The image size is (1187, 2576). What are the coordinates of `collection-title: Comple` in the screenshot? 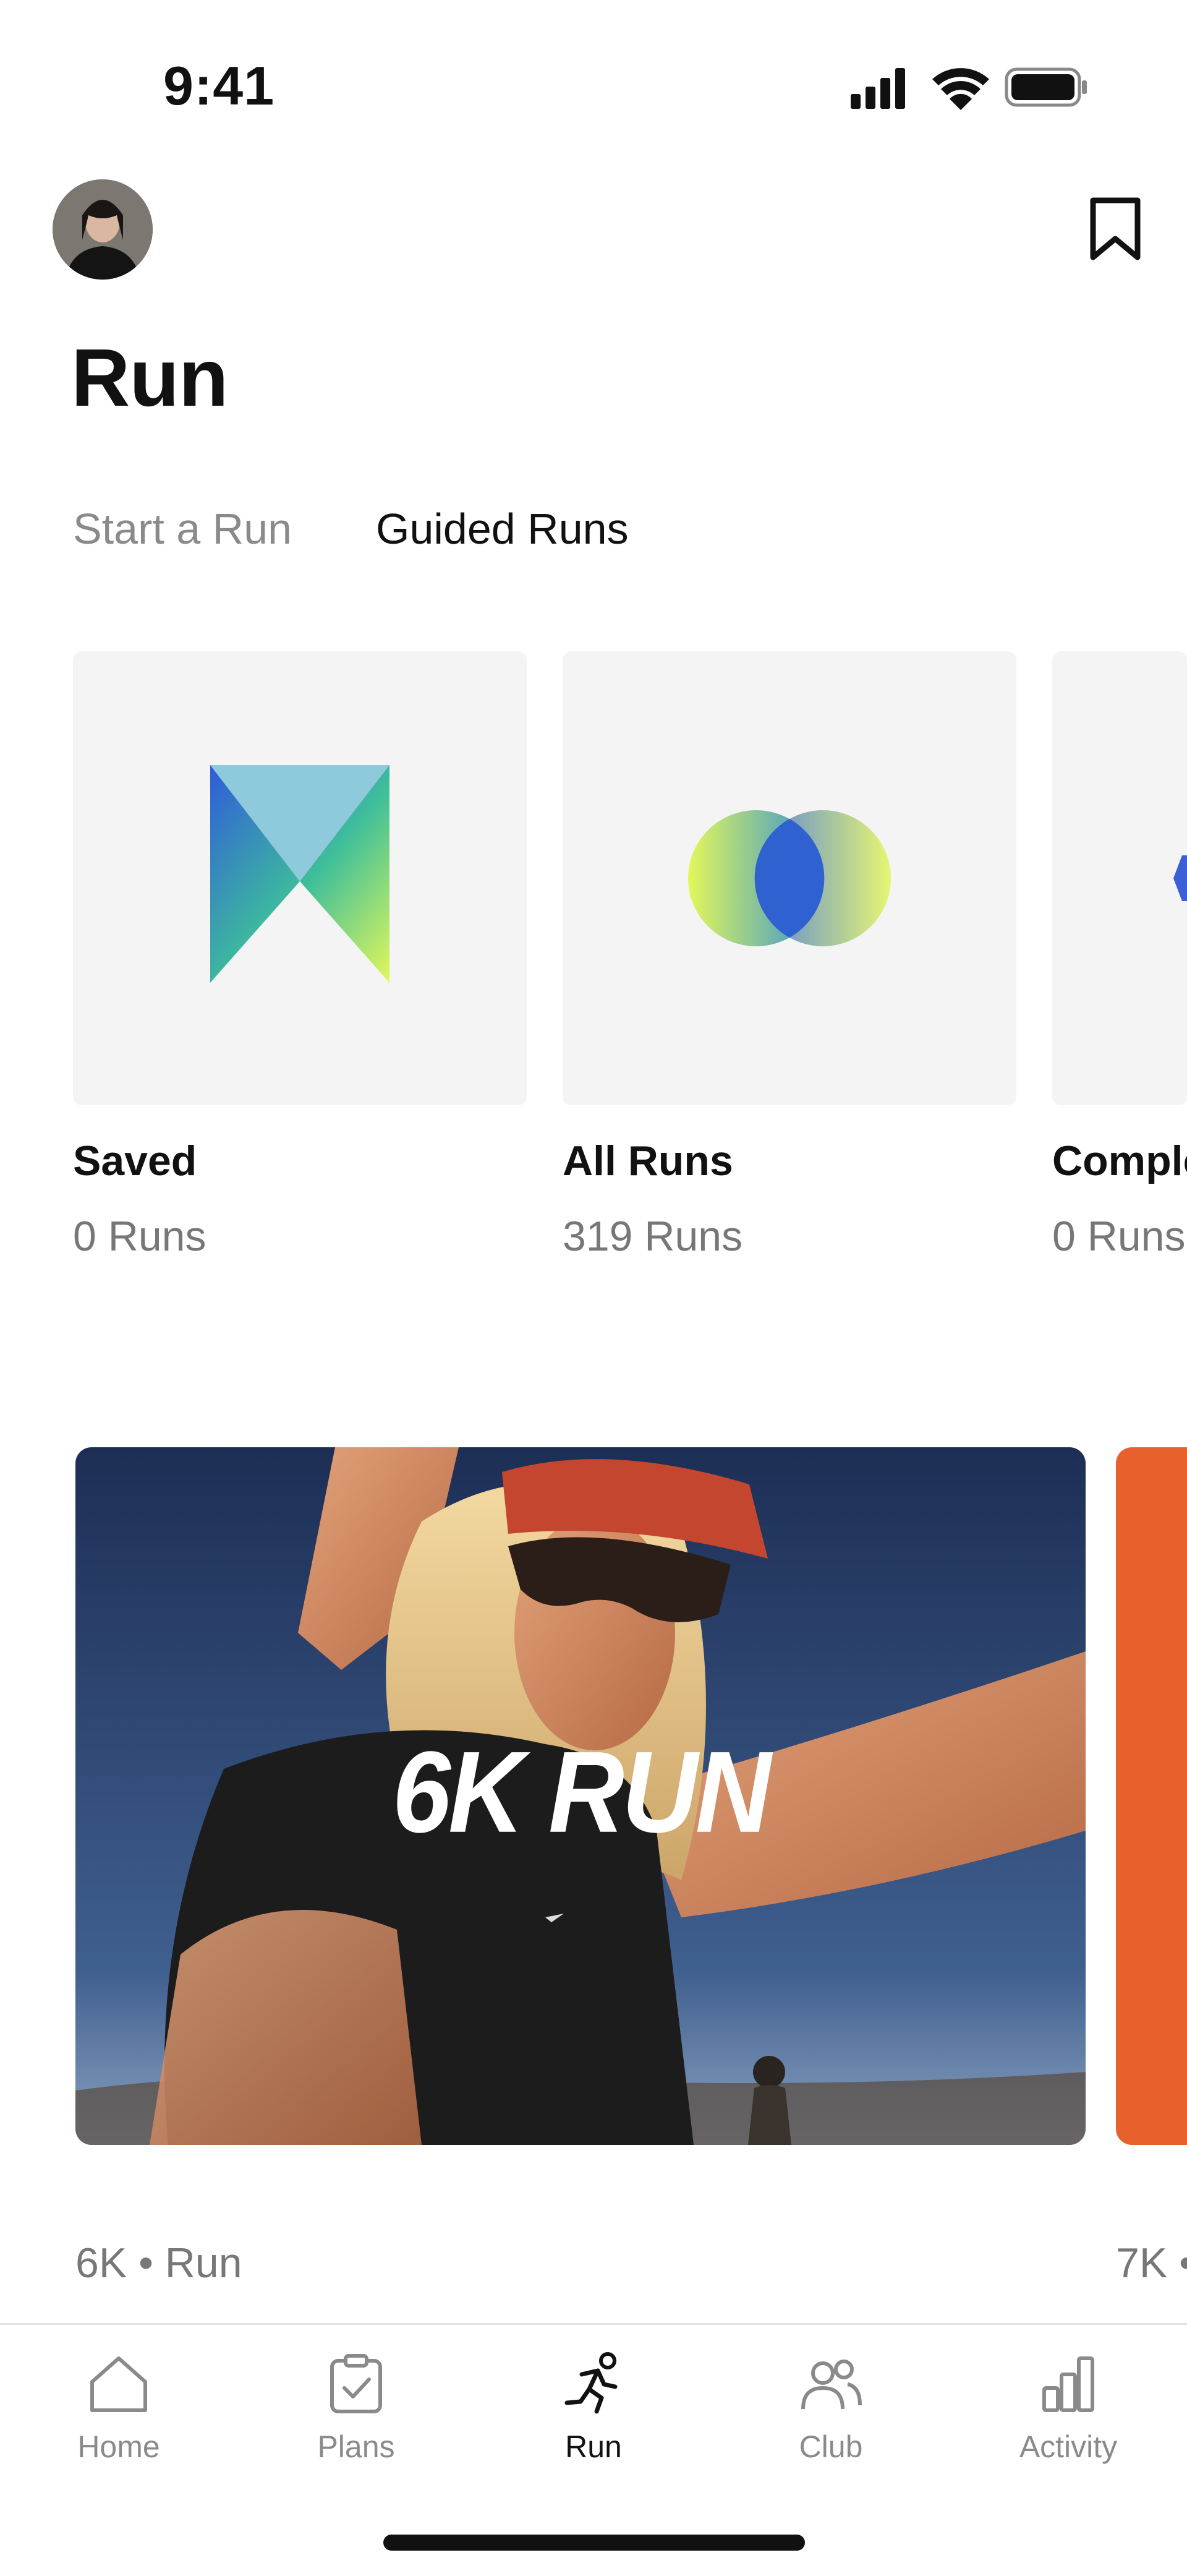 It's located at (1119, 1160).